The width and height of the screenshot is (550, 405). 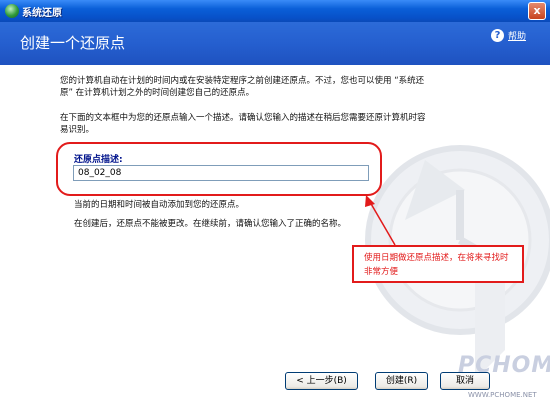 What do you see at coordinates (438, 264) in the screenshot?
I see `annotation-callout: 使用日期做还原点描述，在将来寻找时非常方便` at bounding box center [438, 264].